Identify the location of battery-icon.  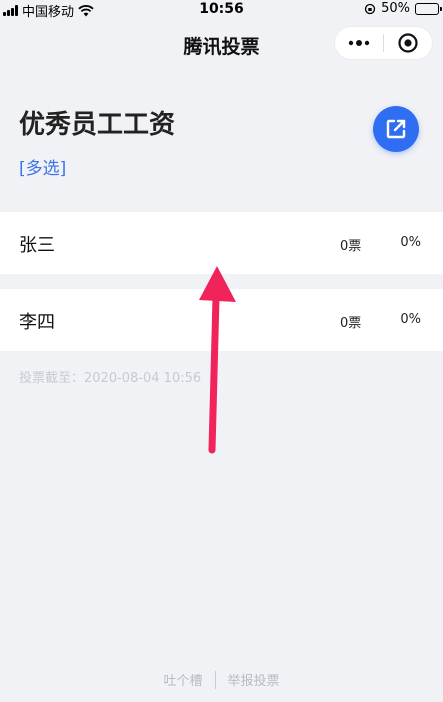
(428, 8).